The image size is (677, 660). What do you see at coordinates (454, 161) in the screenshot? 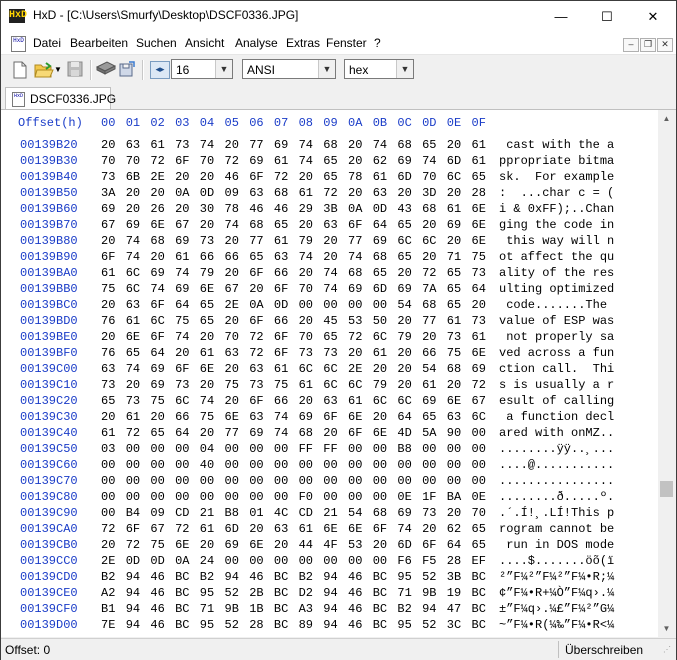
I see `hex-byte: 6D` at bounding box center [454, 161].